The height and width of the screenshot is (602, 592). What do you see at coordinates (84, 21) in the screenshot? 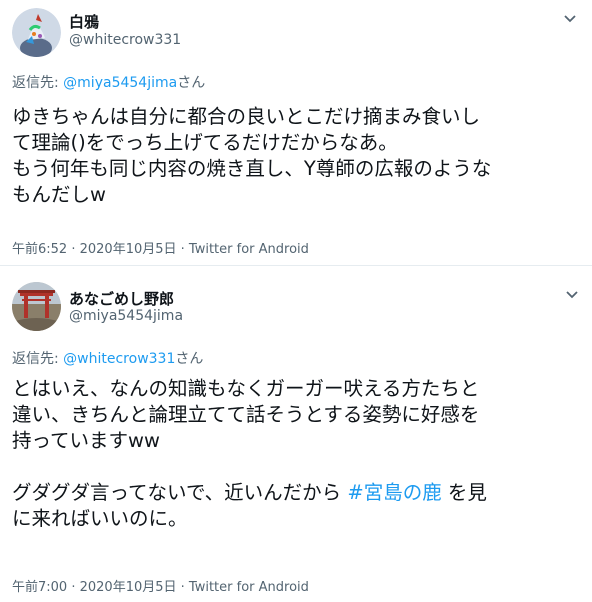
I see `display-name: 白鴉` at bounding box center [84, 21].